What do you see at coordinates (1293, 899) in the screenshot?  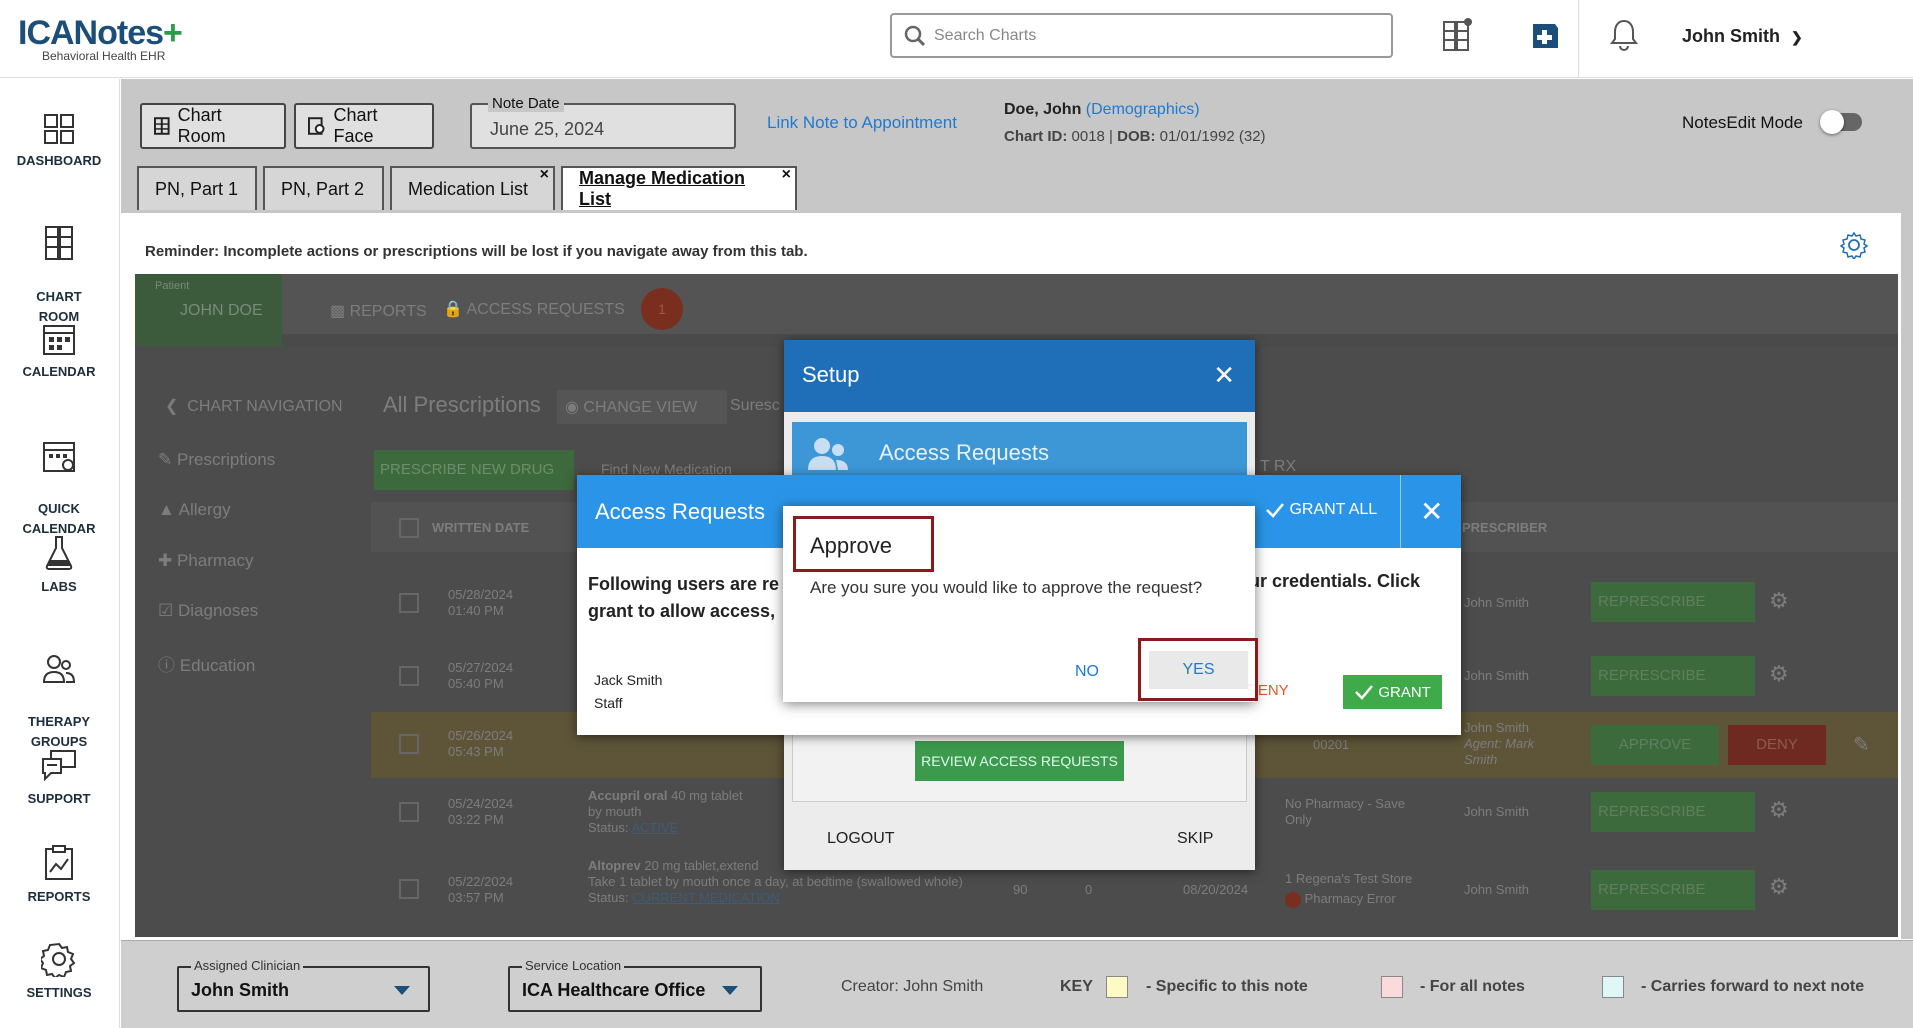 I see `error-icon` at bounding box center [1293, 899].